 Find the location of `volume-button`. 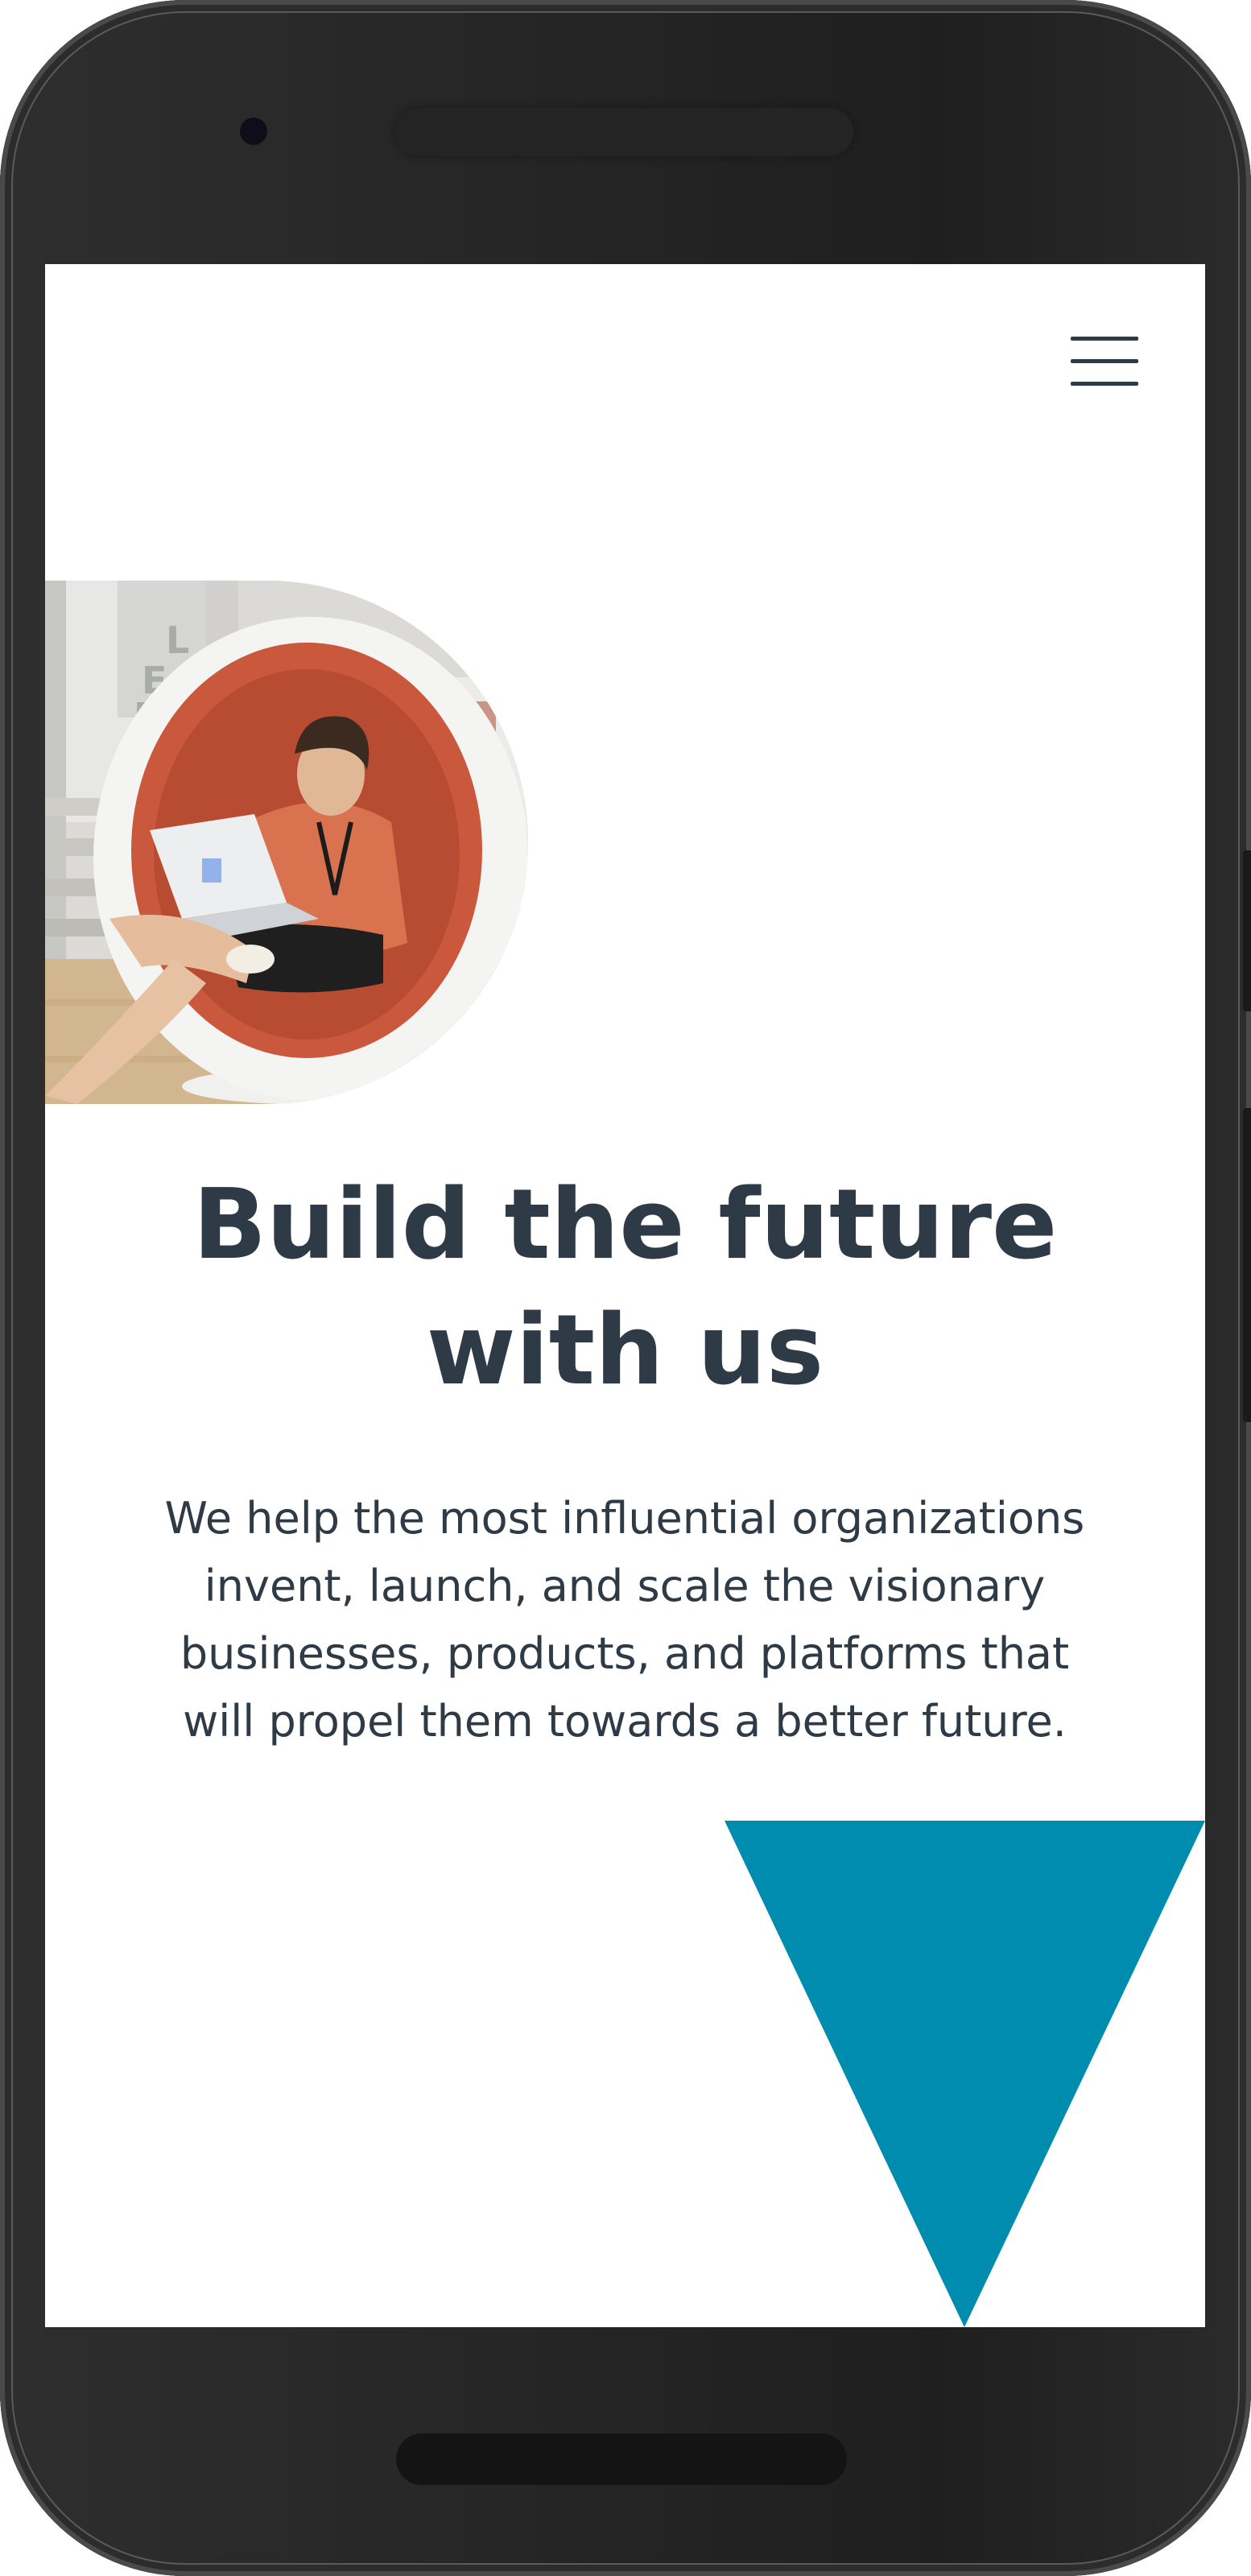

volume-button is located at coordinates (1247, 930).